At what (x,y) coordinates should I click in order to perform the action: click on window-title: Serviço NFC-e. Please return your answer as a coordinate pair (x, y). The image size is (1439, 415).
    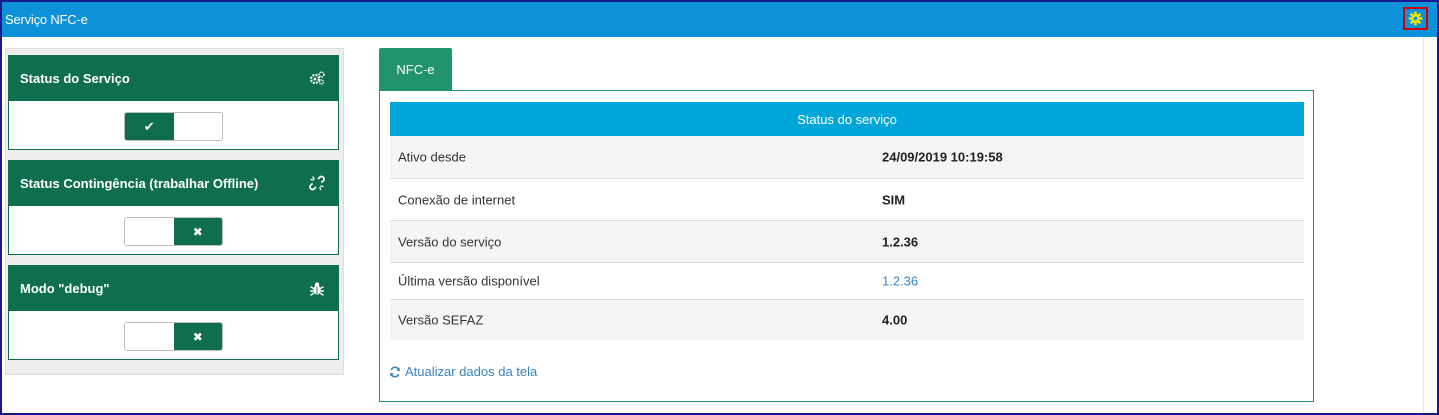
    Looking at the image, I should click on (46, 19).